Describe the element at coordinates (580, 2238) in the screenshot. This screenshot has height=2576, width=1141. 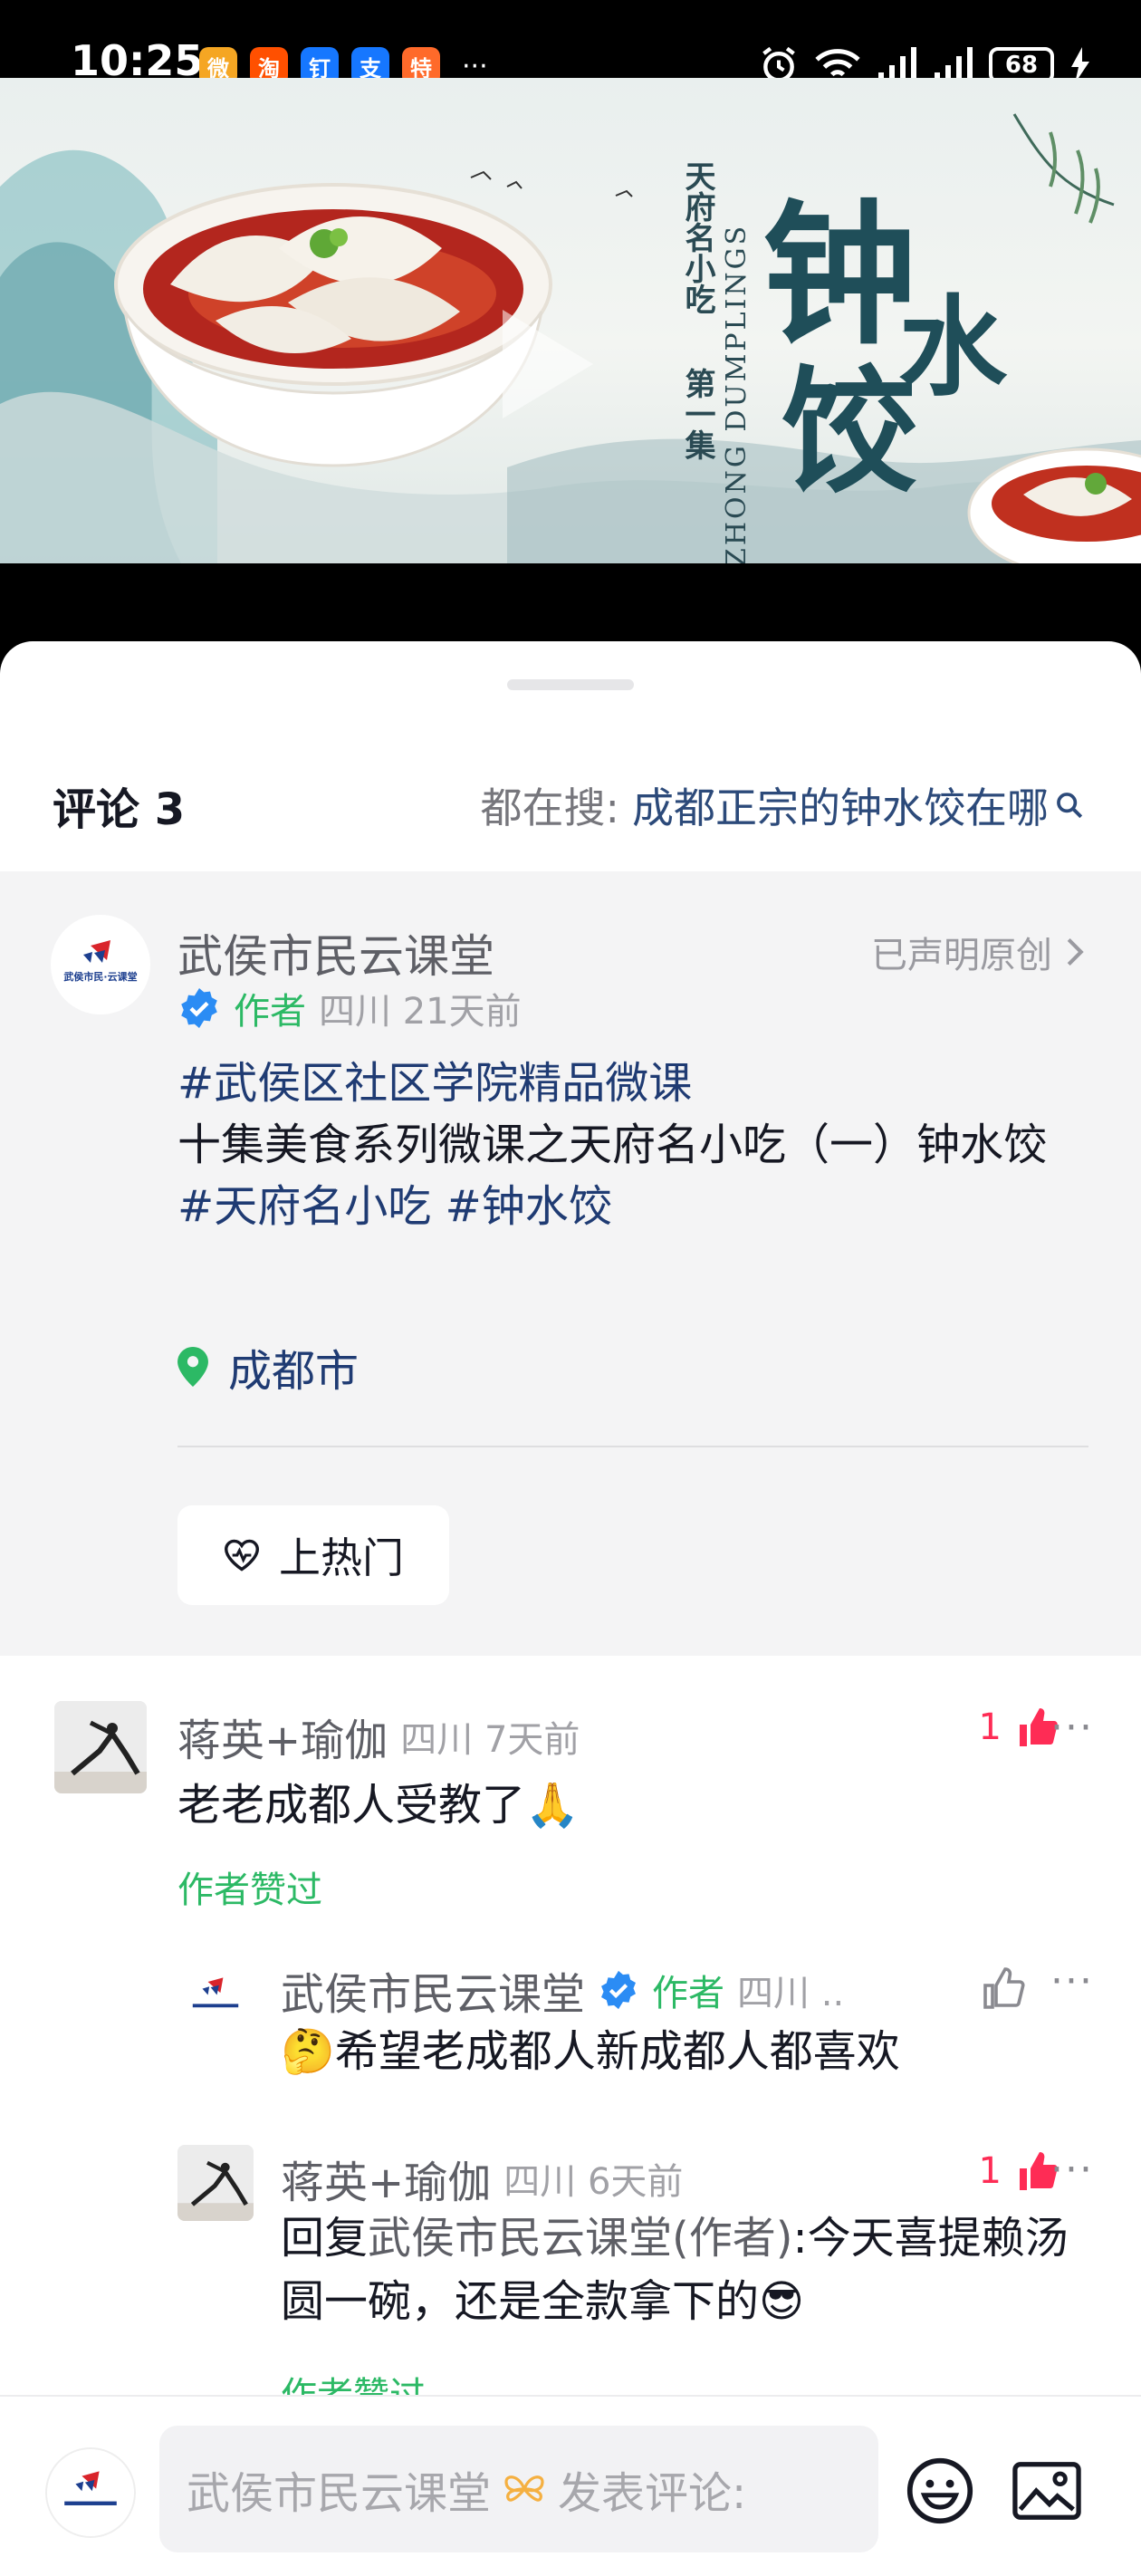
I see `reply-target-link: 武侯市民云课堂(作者)` at that location.